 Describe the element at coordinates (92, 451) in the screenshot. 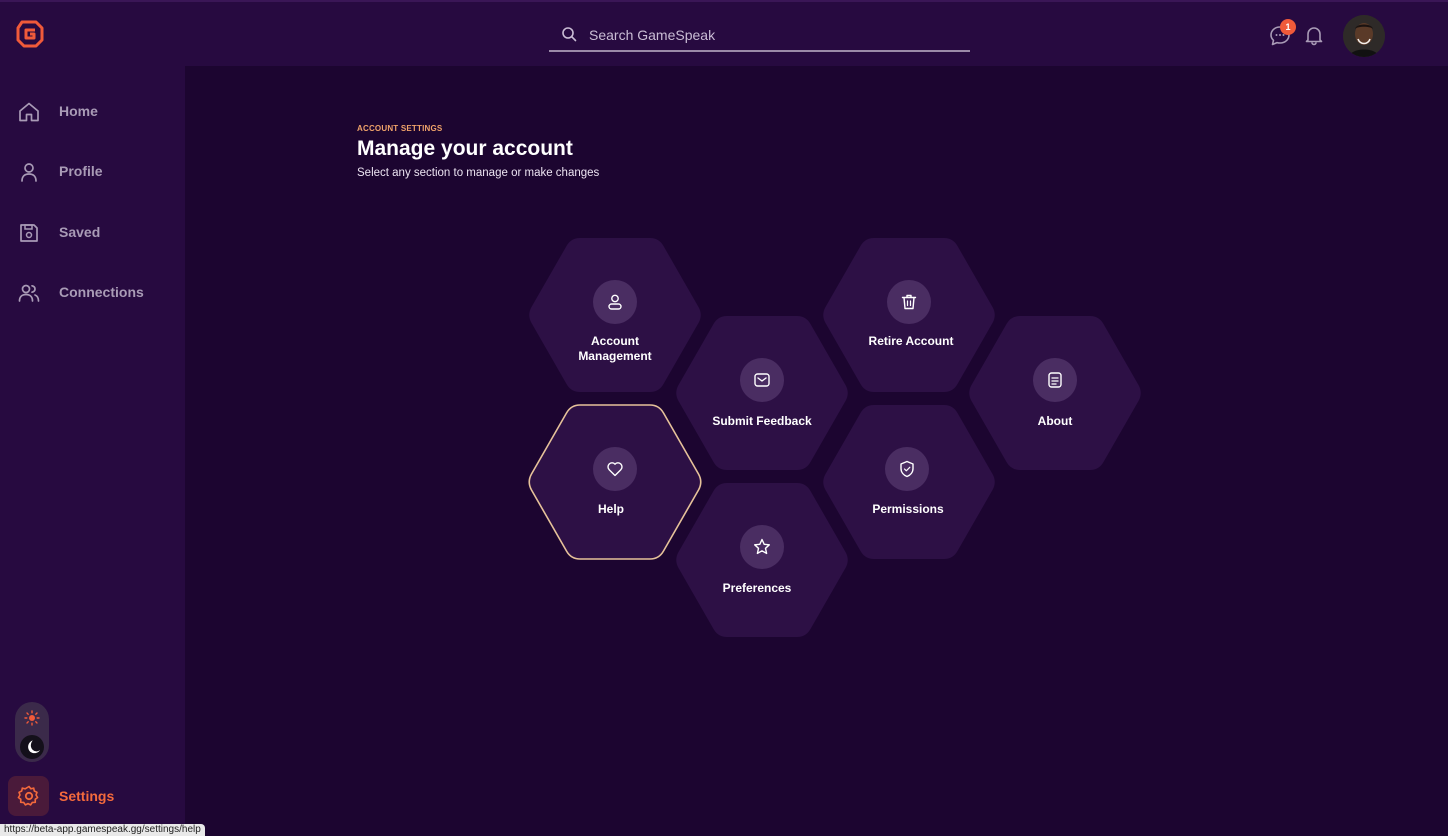

I see `sidebar: Home Profile Saved Connections Settings` at that location.